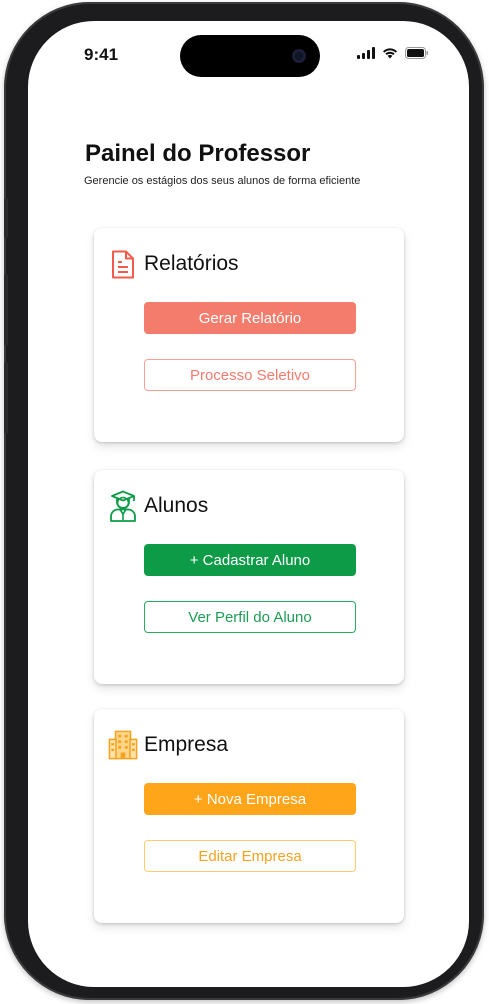 The height and width of the screenshot is (1004, 489). What do you see at coordinates (250, 617) in the screenshot?
I see `ver-perfil-aluno-button: Ver Perfil do Aluno` at bounding box center [250, 617].